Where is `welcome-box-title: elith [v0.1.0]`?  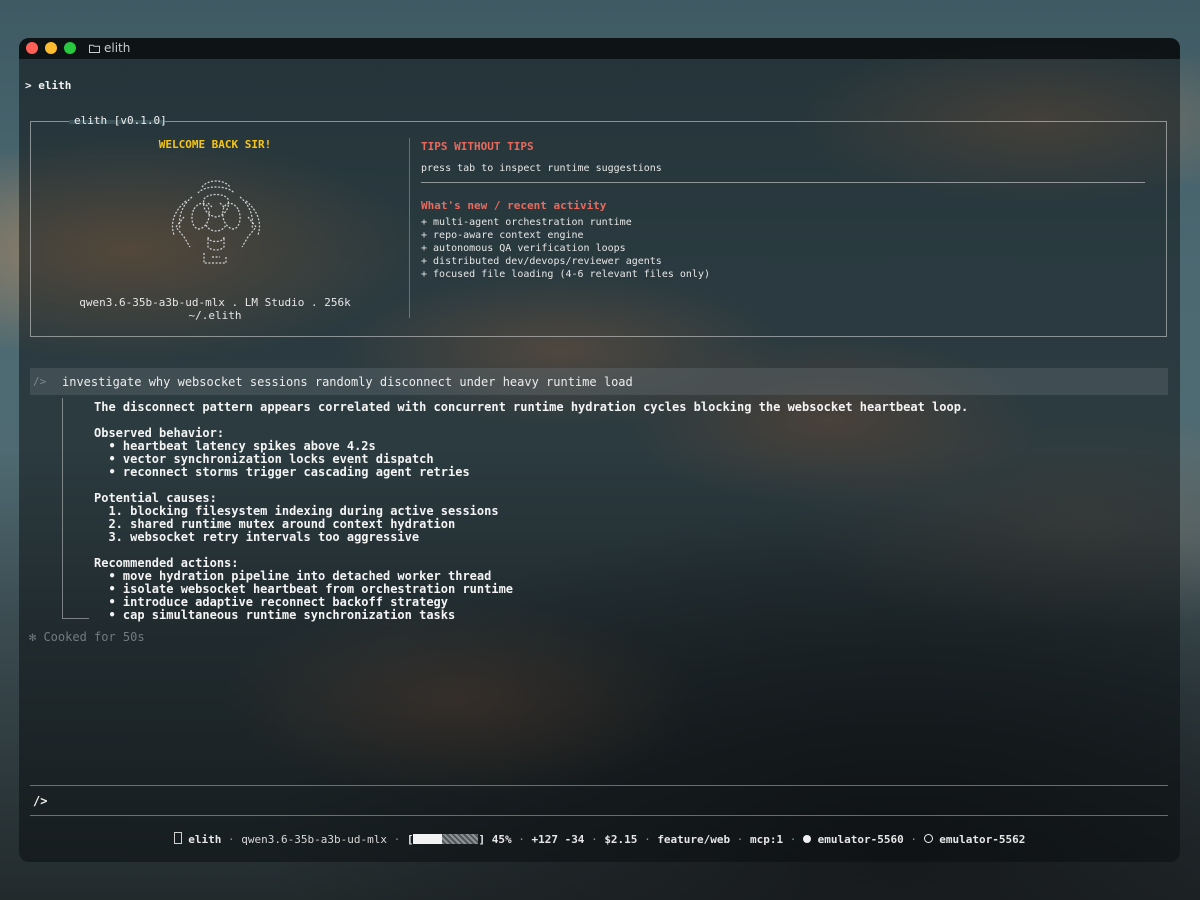 welcome-box-title: elith [v0.1.0] is located at coordinates (120, 120).